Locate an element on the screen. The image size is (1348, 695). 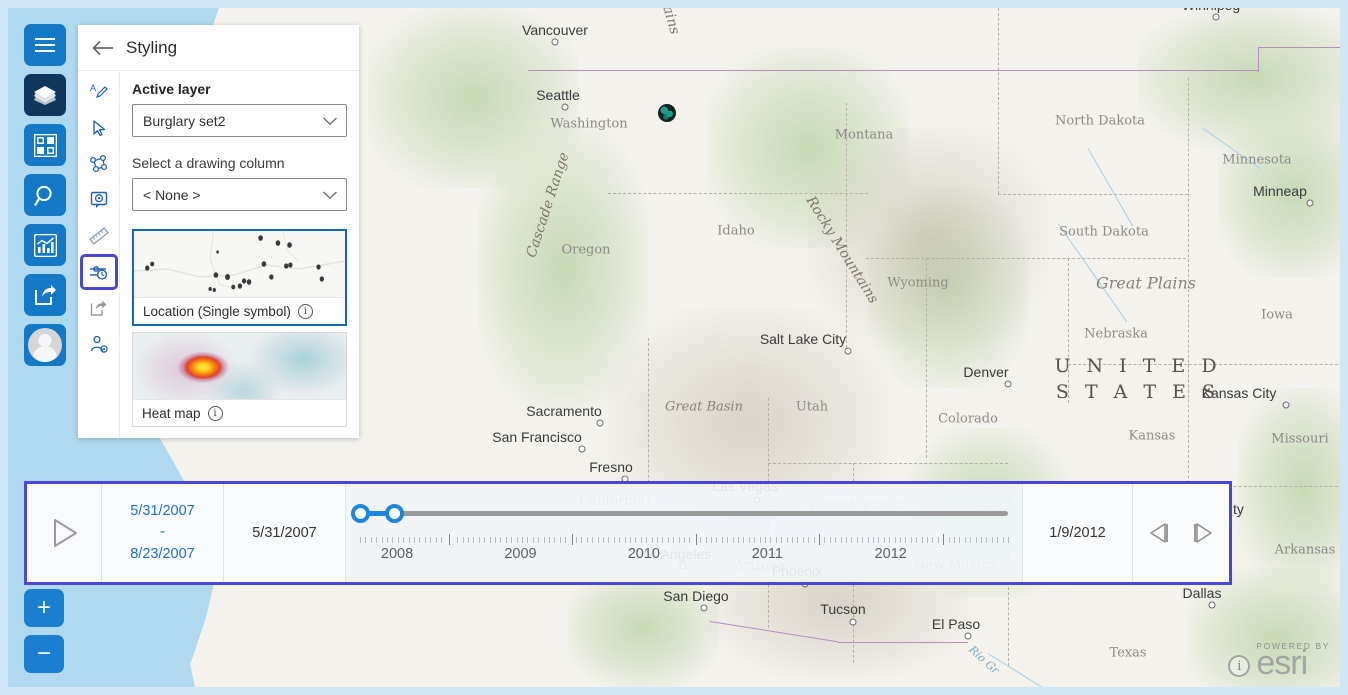
slider-handle-end is located at coordinates (394, 513).